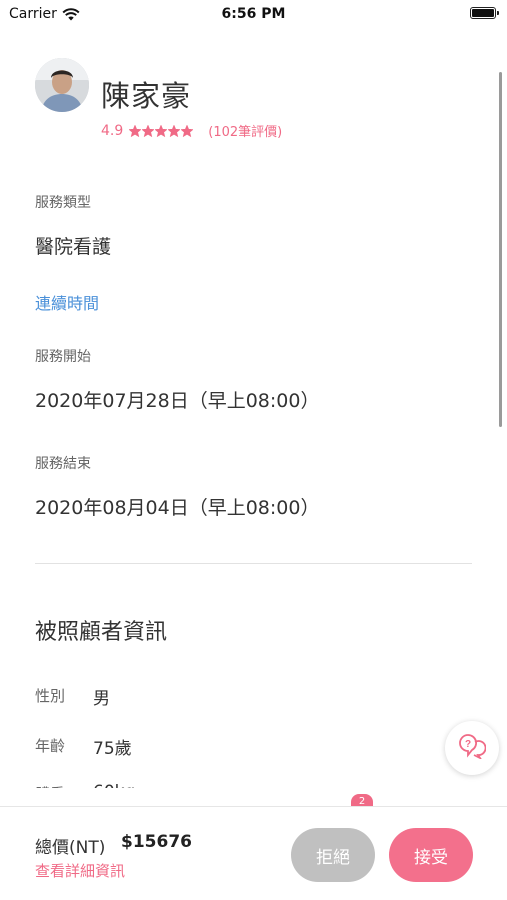  What do you see at coordinates (484, 13) in the screenshot?
I see `battery-icon` at bounding box center [484, 13].